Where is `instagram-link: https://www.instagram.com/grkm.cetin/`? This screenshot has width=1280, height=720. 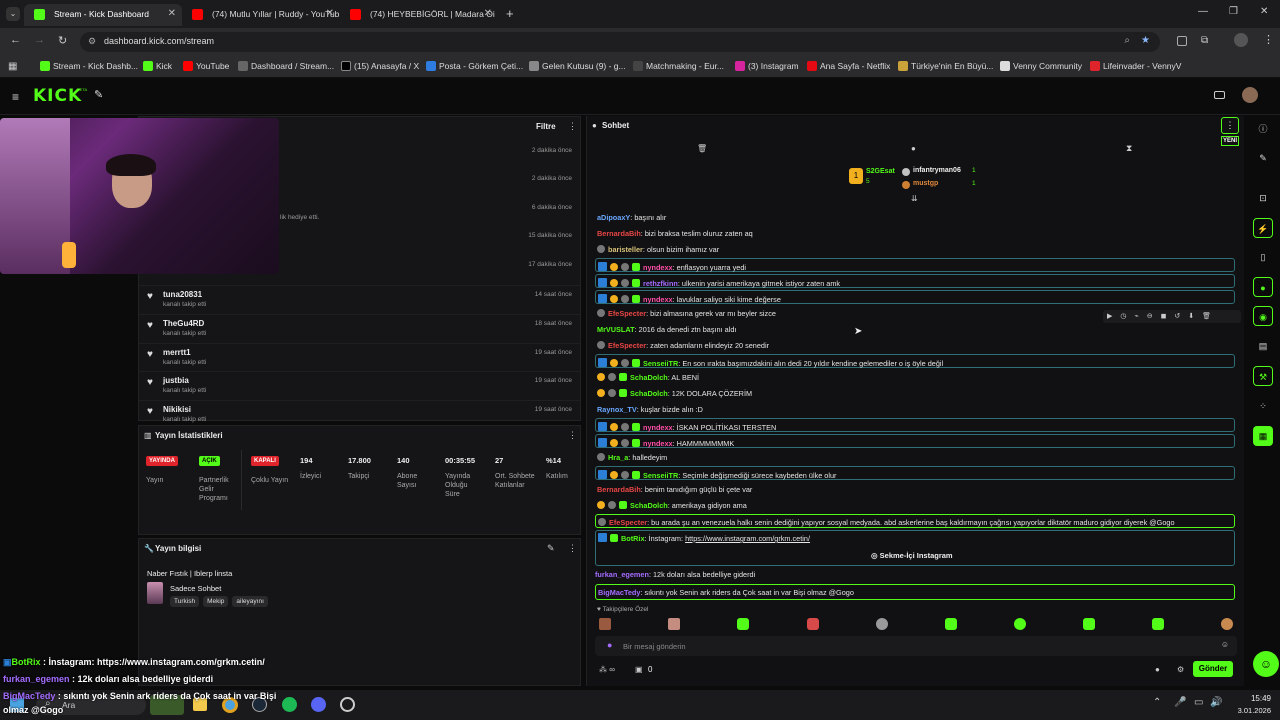
instagram-link: https://www.instagram.com/grkm.cetin/ is located at coordinates (747, 538).